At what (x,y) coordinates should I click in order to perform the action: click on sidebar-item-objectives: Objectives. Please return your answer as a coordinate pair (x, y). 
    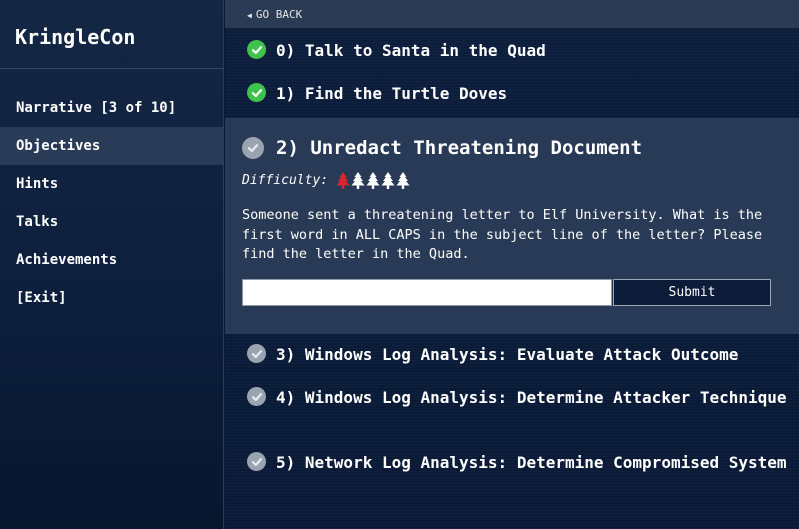
    Looking at the image, I should click on (111, 146).